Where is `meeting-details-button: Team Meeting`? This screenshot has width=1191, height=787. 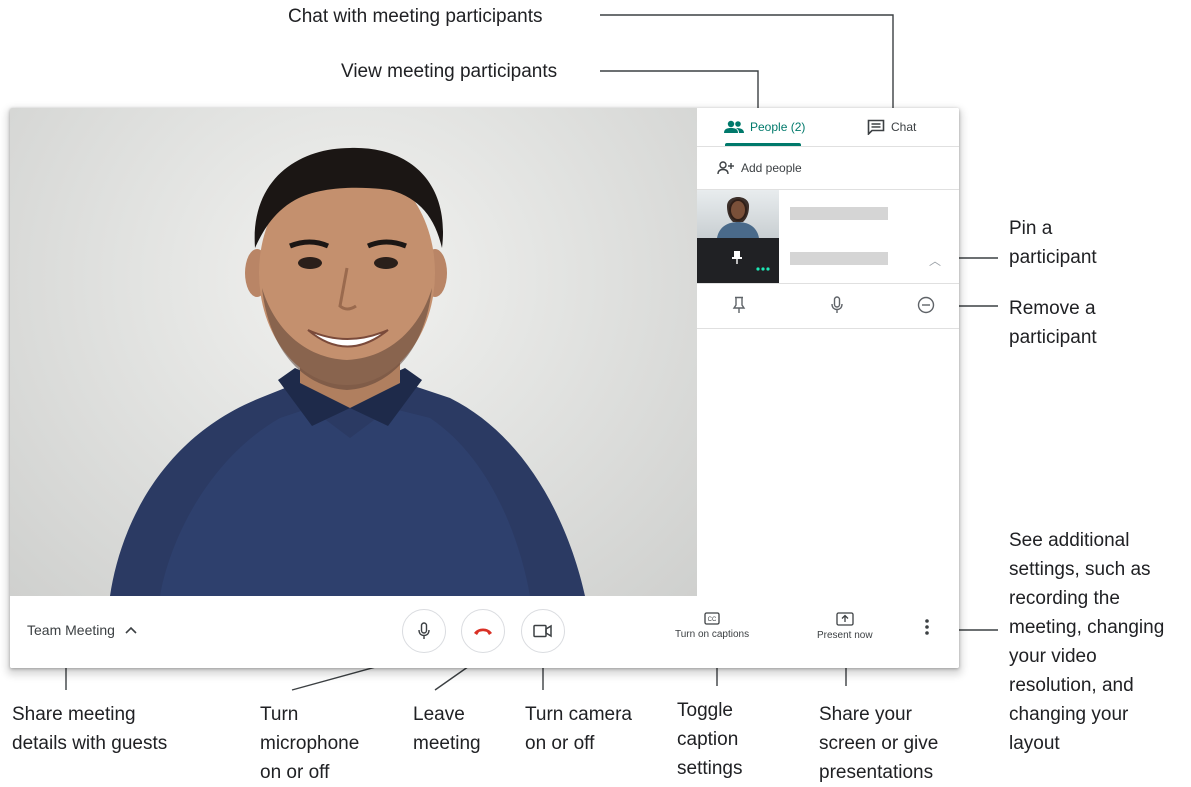 meeting-details-button: Team Meeting is located at coordinates (82, 630).